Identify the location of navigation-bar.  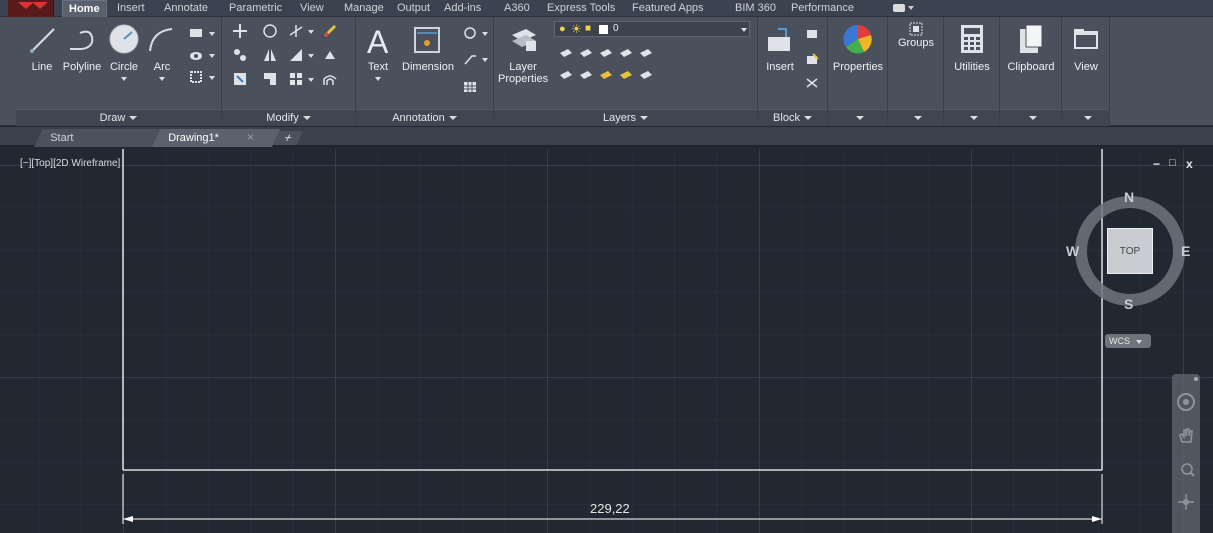
(1186, 453).